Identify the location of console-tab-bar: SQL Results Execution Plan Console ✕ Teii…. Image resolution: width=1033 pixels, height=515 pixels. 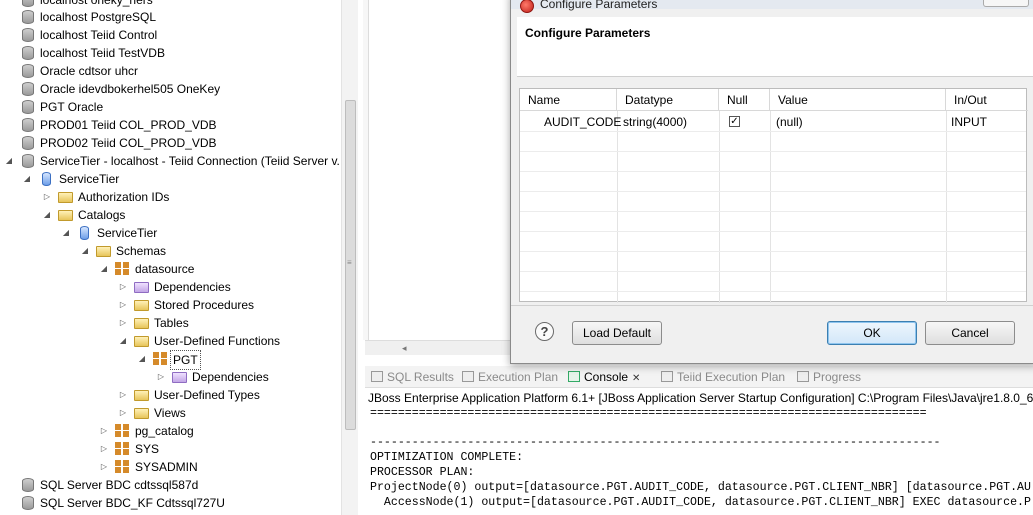
(699, 377).